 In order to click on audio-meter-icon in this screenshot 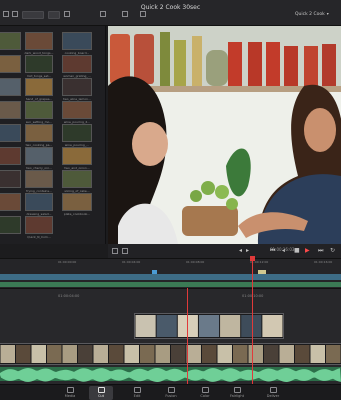, I will do `click(125, 251)`.